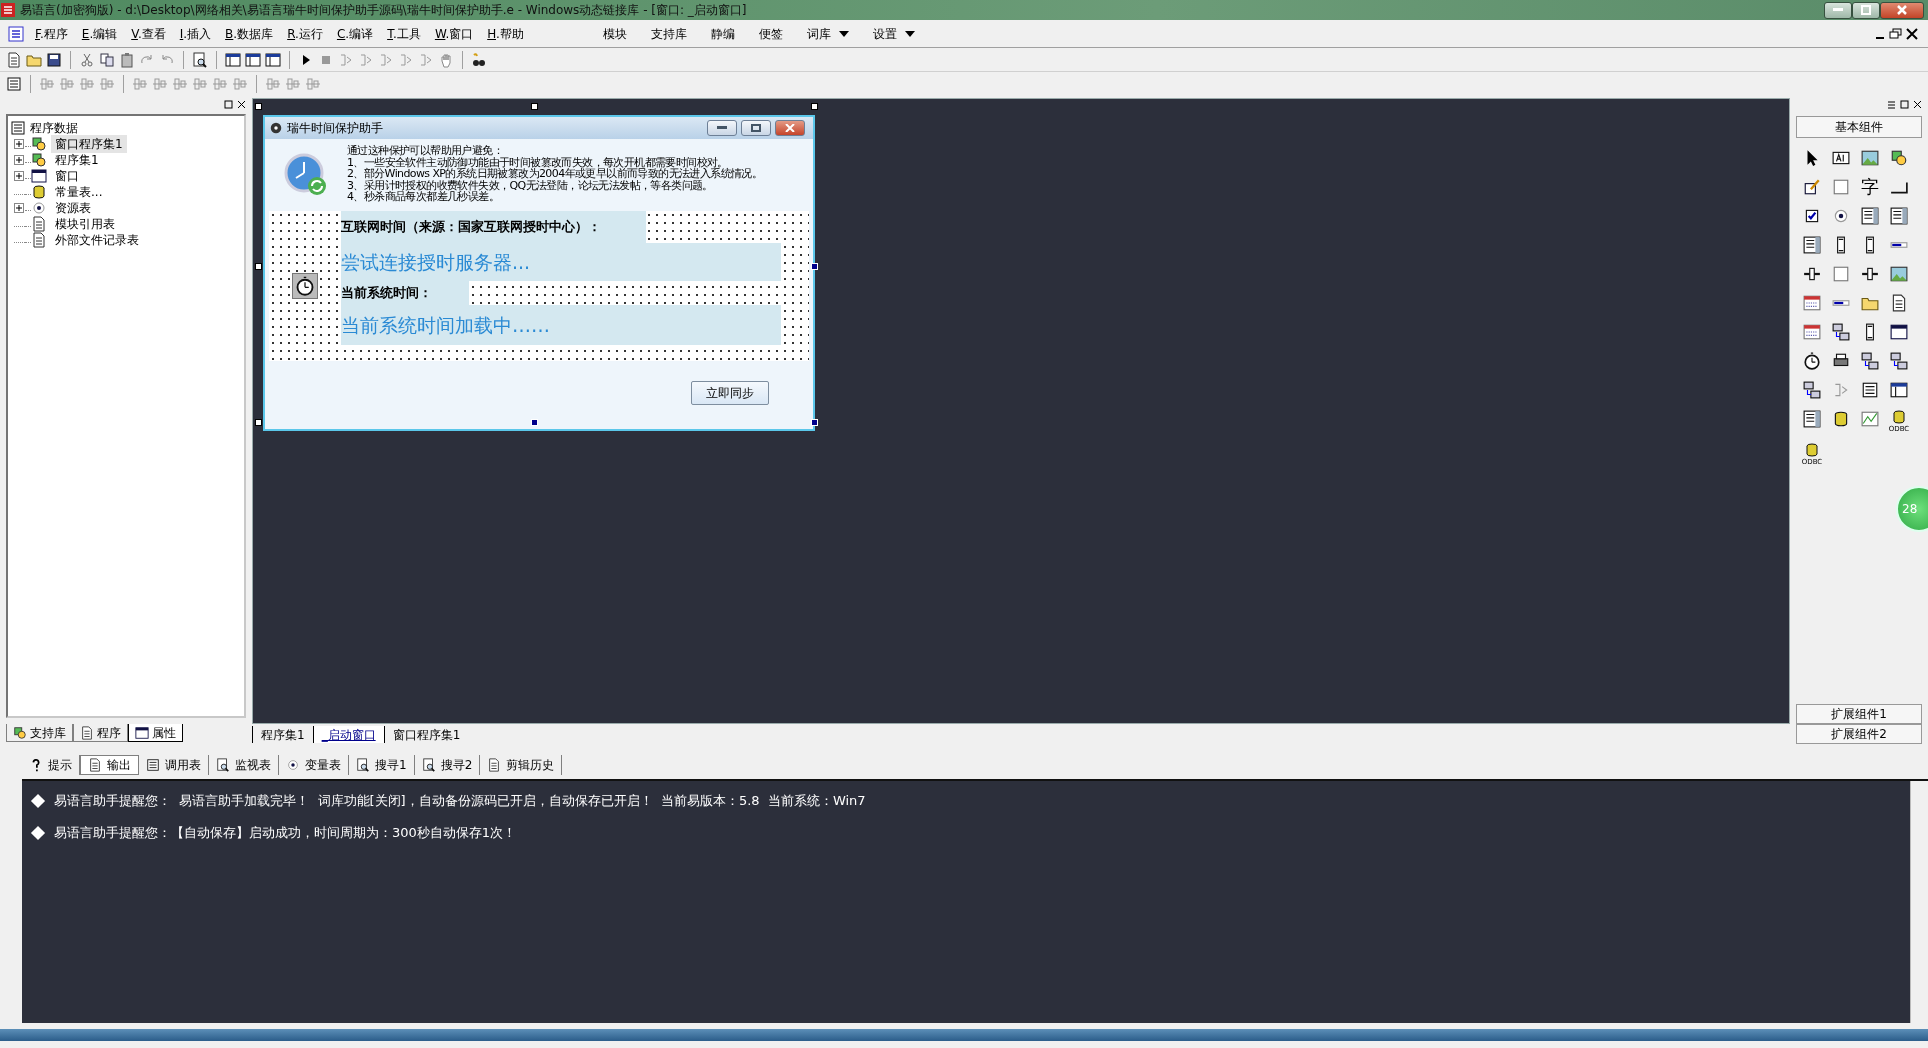 The image size is (1928, 1048). Describe the element at coordinates (770, 33) in the screenshot. I see `menu-item: 便签` at that location.